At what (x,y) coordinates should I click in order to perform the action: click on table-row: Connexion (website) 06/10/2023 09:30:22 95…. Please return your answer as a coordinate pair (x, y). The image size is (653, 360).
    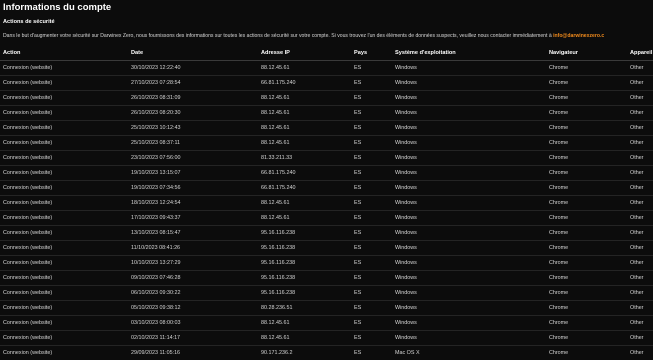
    Looking at the image, I should click on (326, 293).